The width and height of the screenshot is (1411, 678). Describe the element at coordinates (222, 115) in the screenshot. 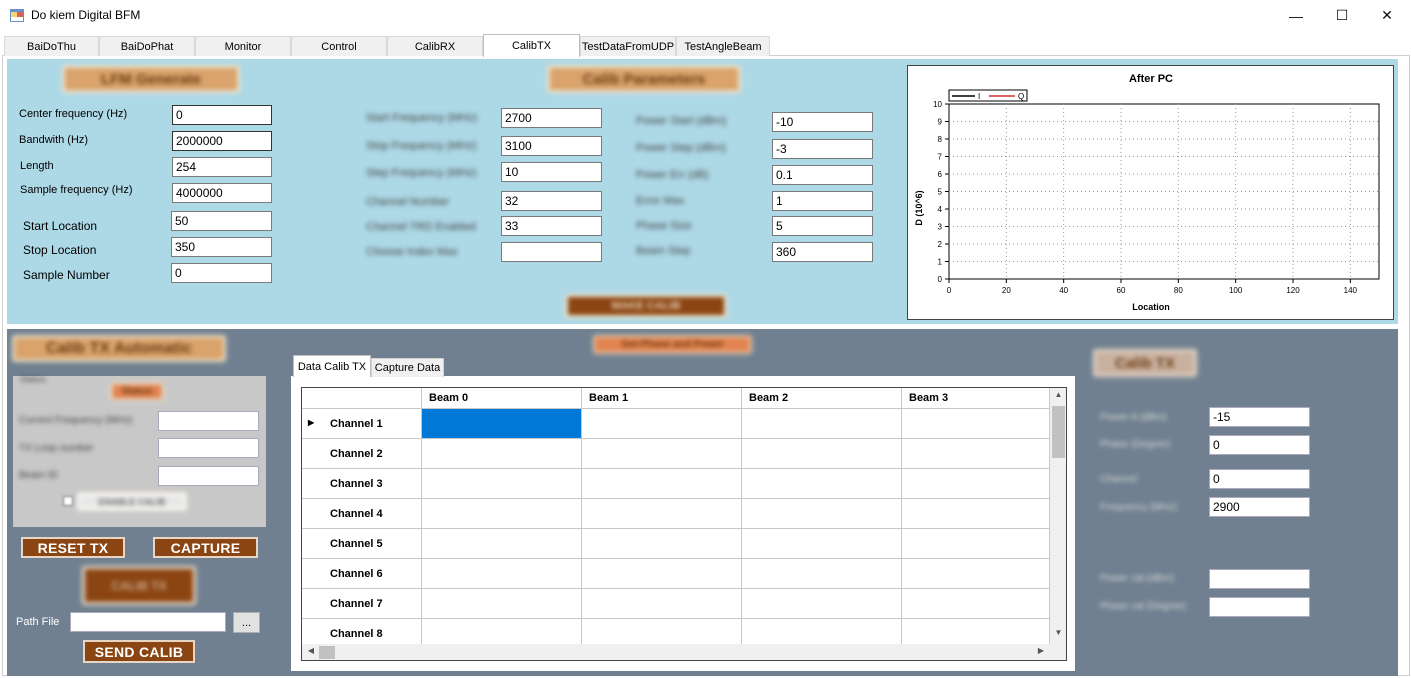

I see `center-frequency-input: 0` at that location.